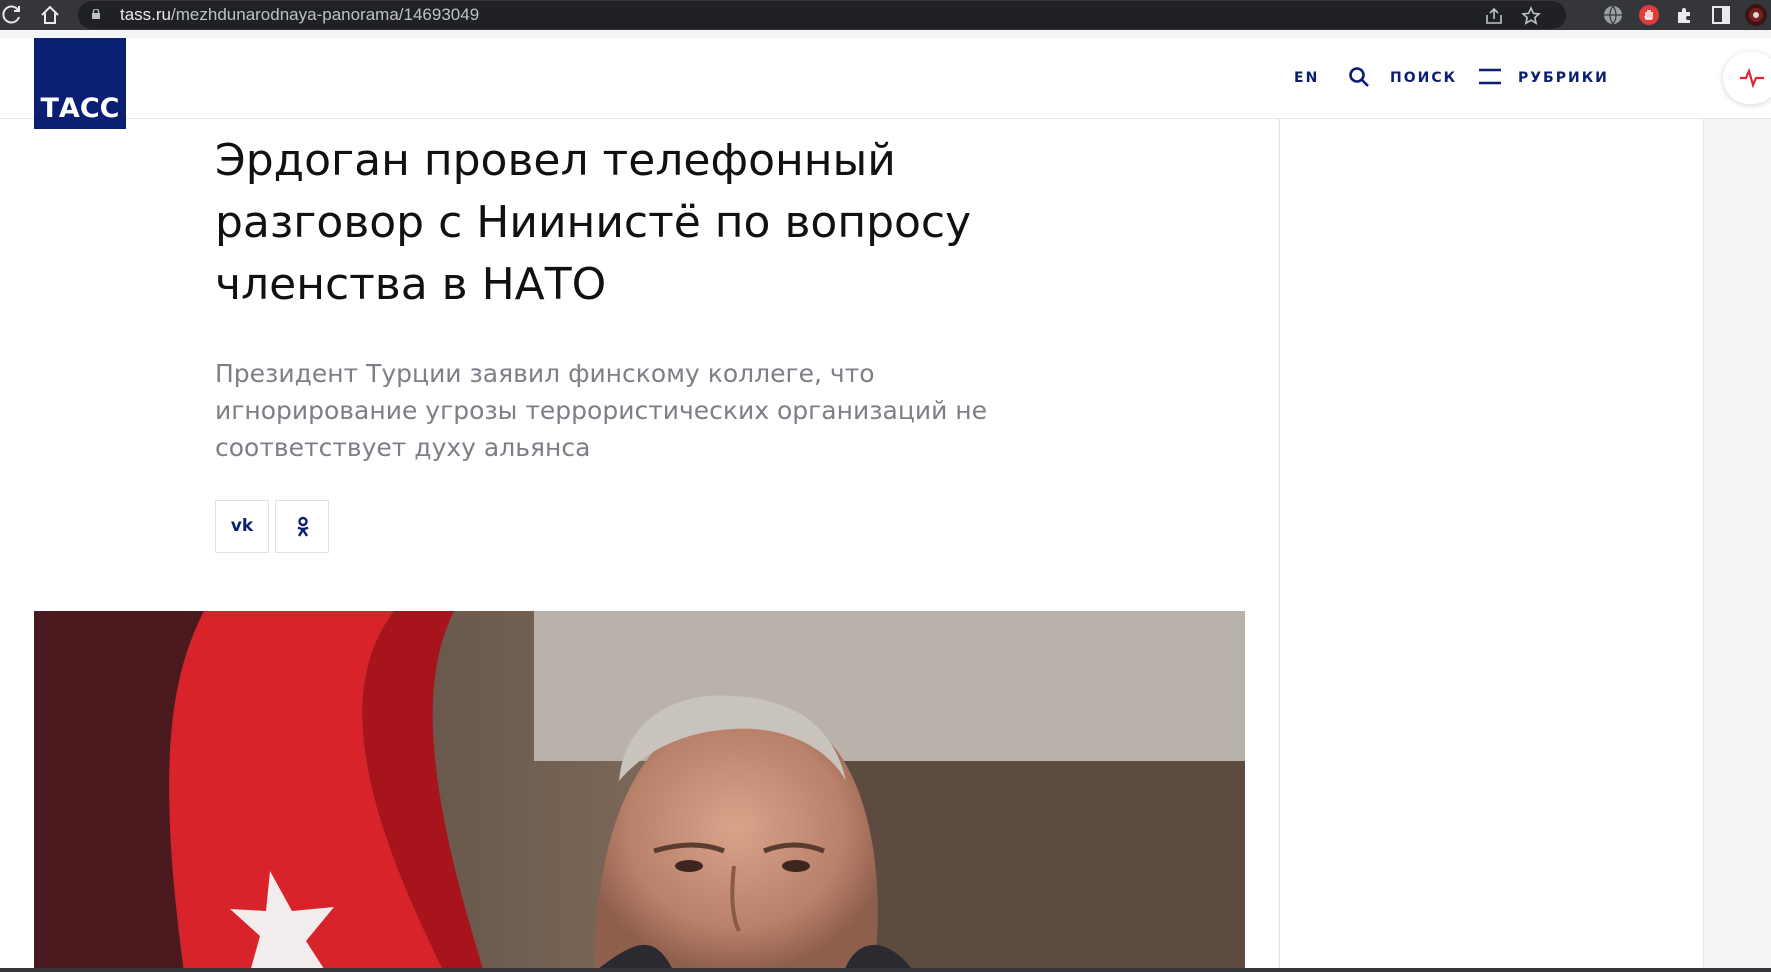 This screenshot has height=972, width=1771. Describe the element at coordinates (1531, 16) in the screenshot. I see `bookmark-star-icon` at that location.